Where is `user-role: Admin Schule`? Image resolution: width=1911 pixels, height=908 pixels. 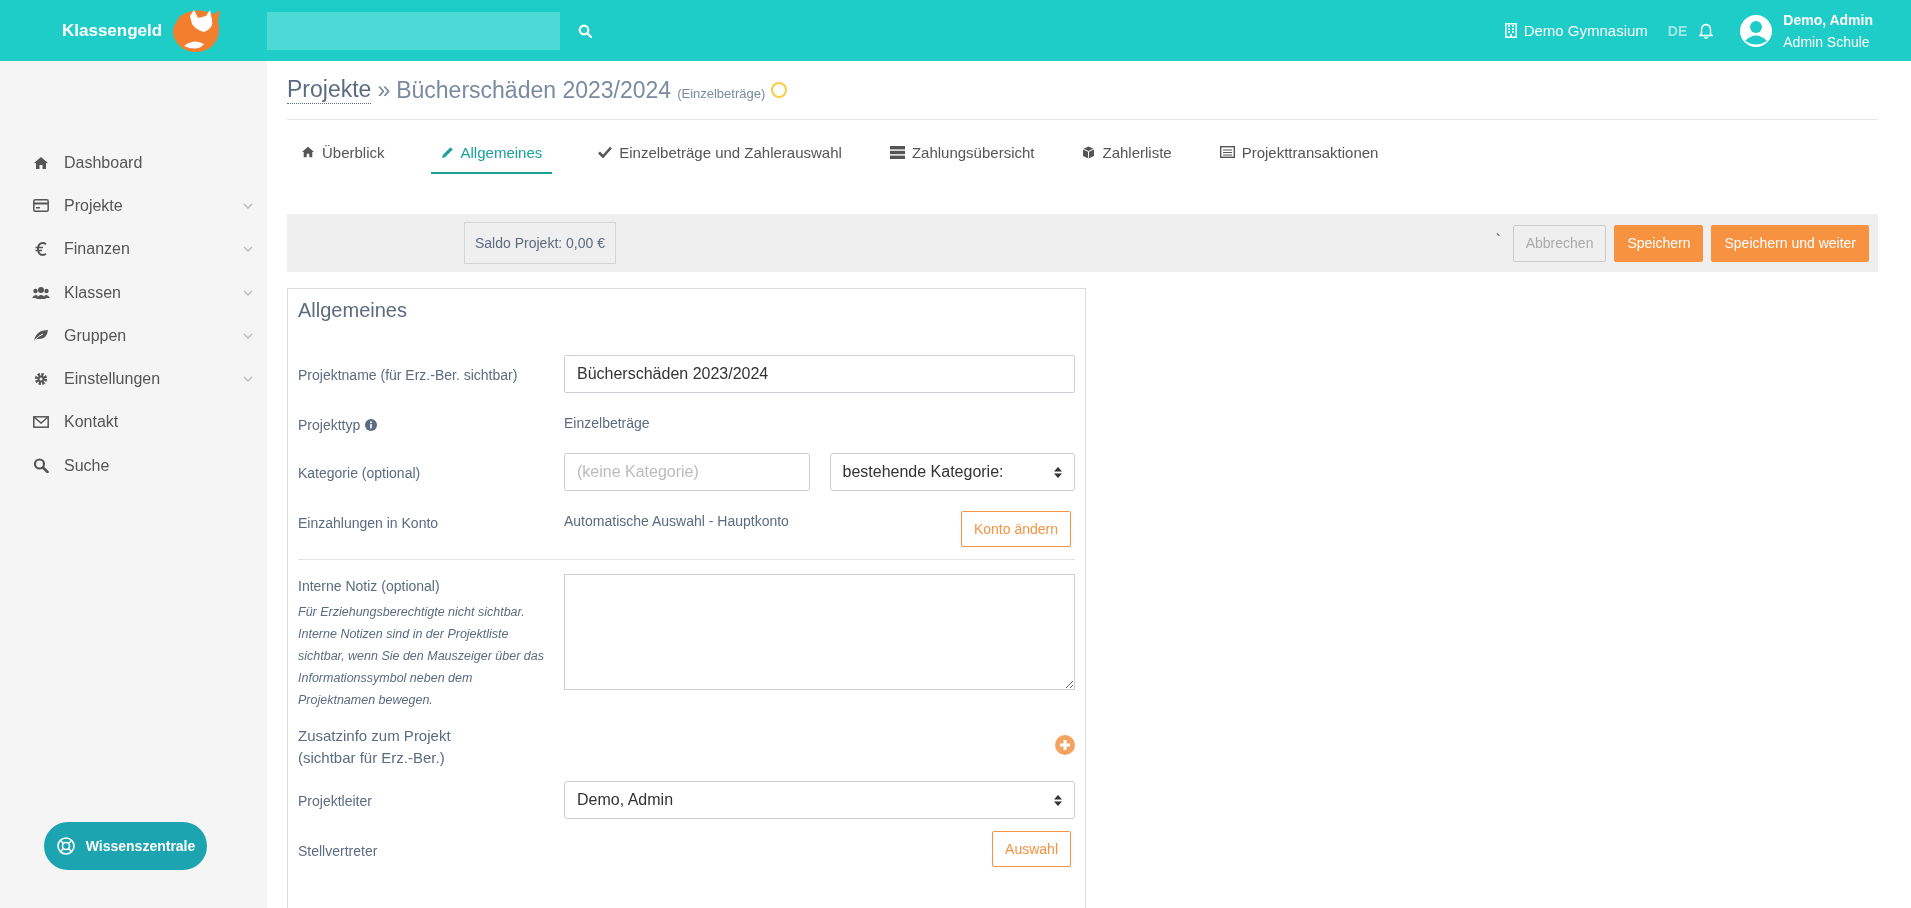 user-role: Admin Schule is located at coordinates (1827, 42).